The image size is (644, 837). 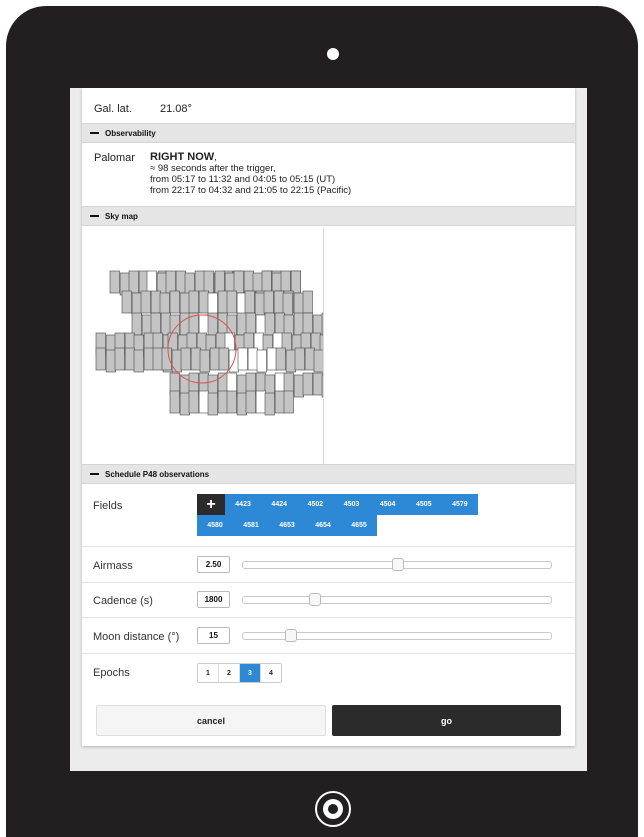 I want to click on airmass-slider, so click(x=397, y=564).